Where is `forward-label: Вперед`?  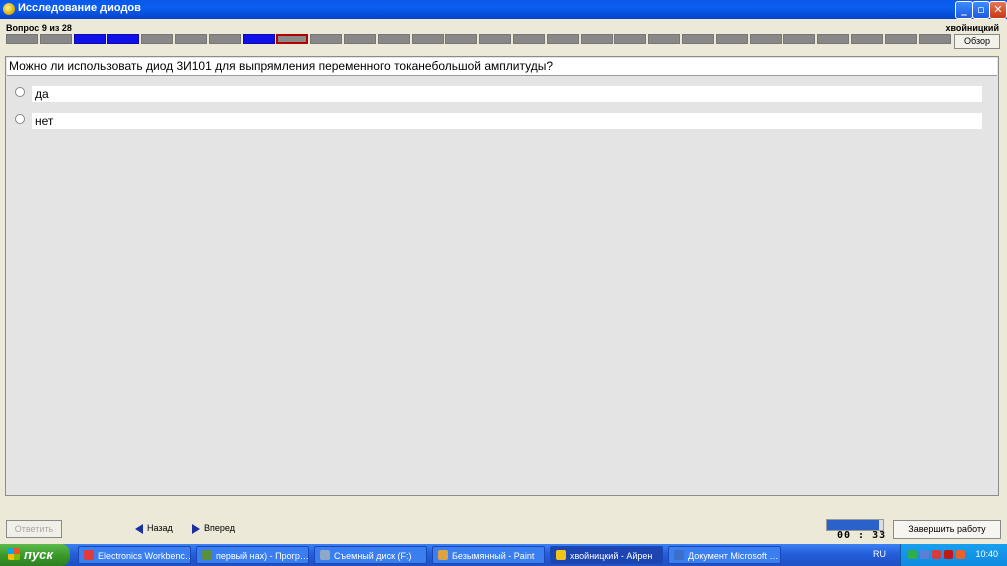
forward-label: Вперед is located at coordinates (219, 528).